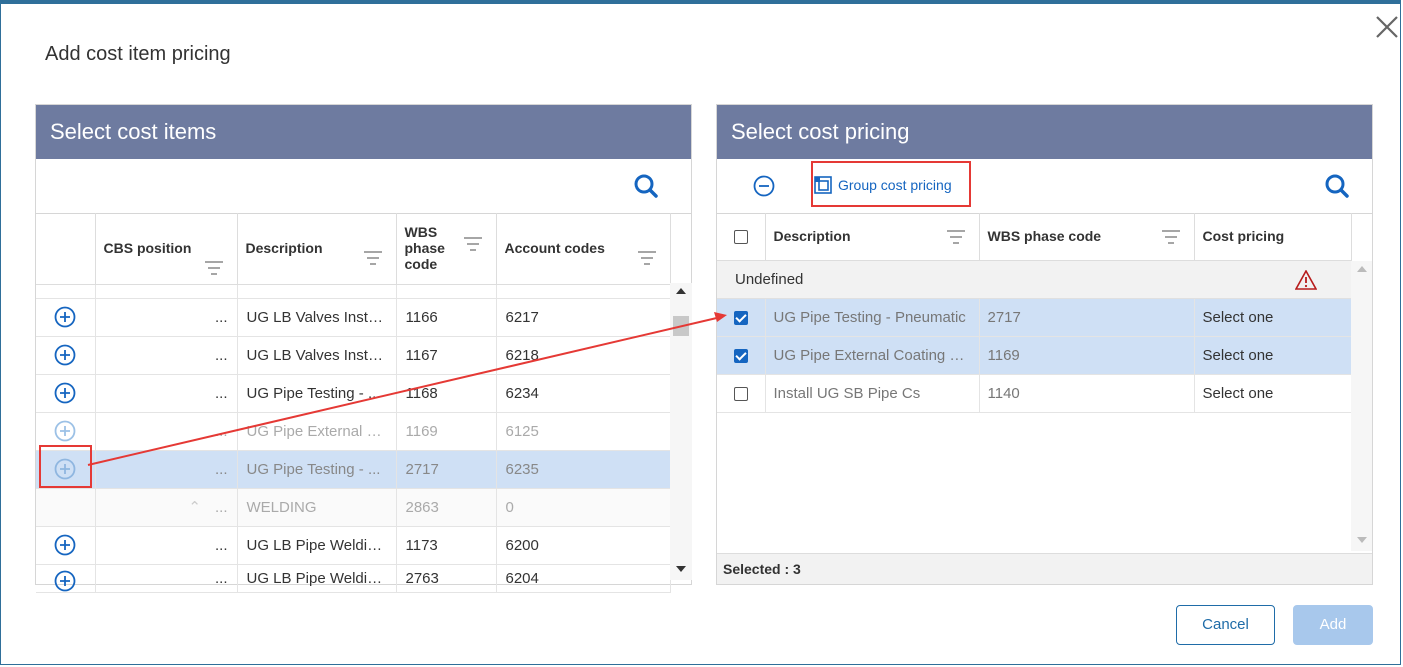 The height and width of the screenshot is (667, 1403). What do you see at coordinates (353, 291) in the screenshot?
I see `table-row-spacer` at bounding box center [353, 291].